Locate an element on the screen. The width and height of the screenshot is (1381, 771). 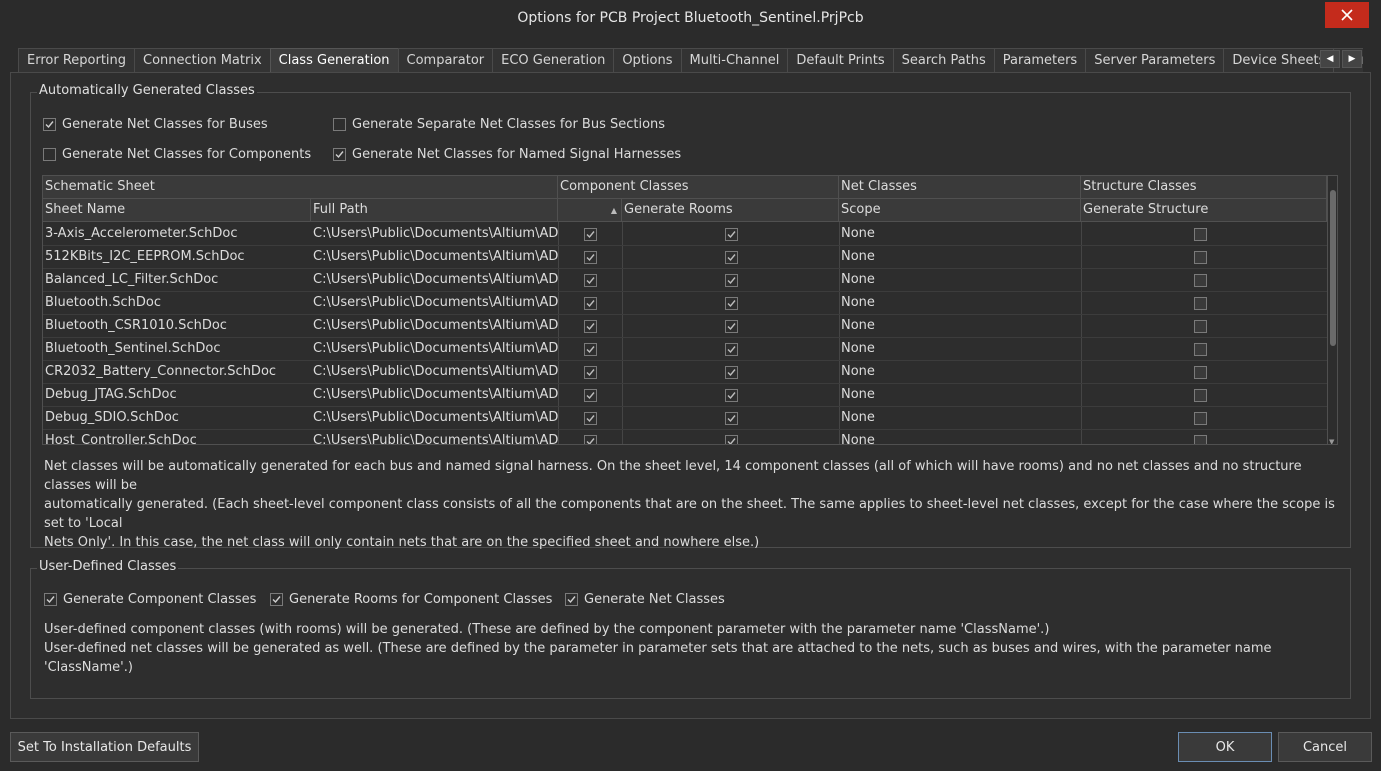
group-header-component-classes: Component Classes is located at coordinates (698, 187).